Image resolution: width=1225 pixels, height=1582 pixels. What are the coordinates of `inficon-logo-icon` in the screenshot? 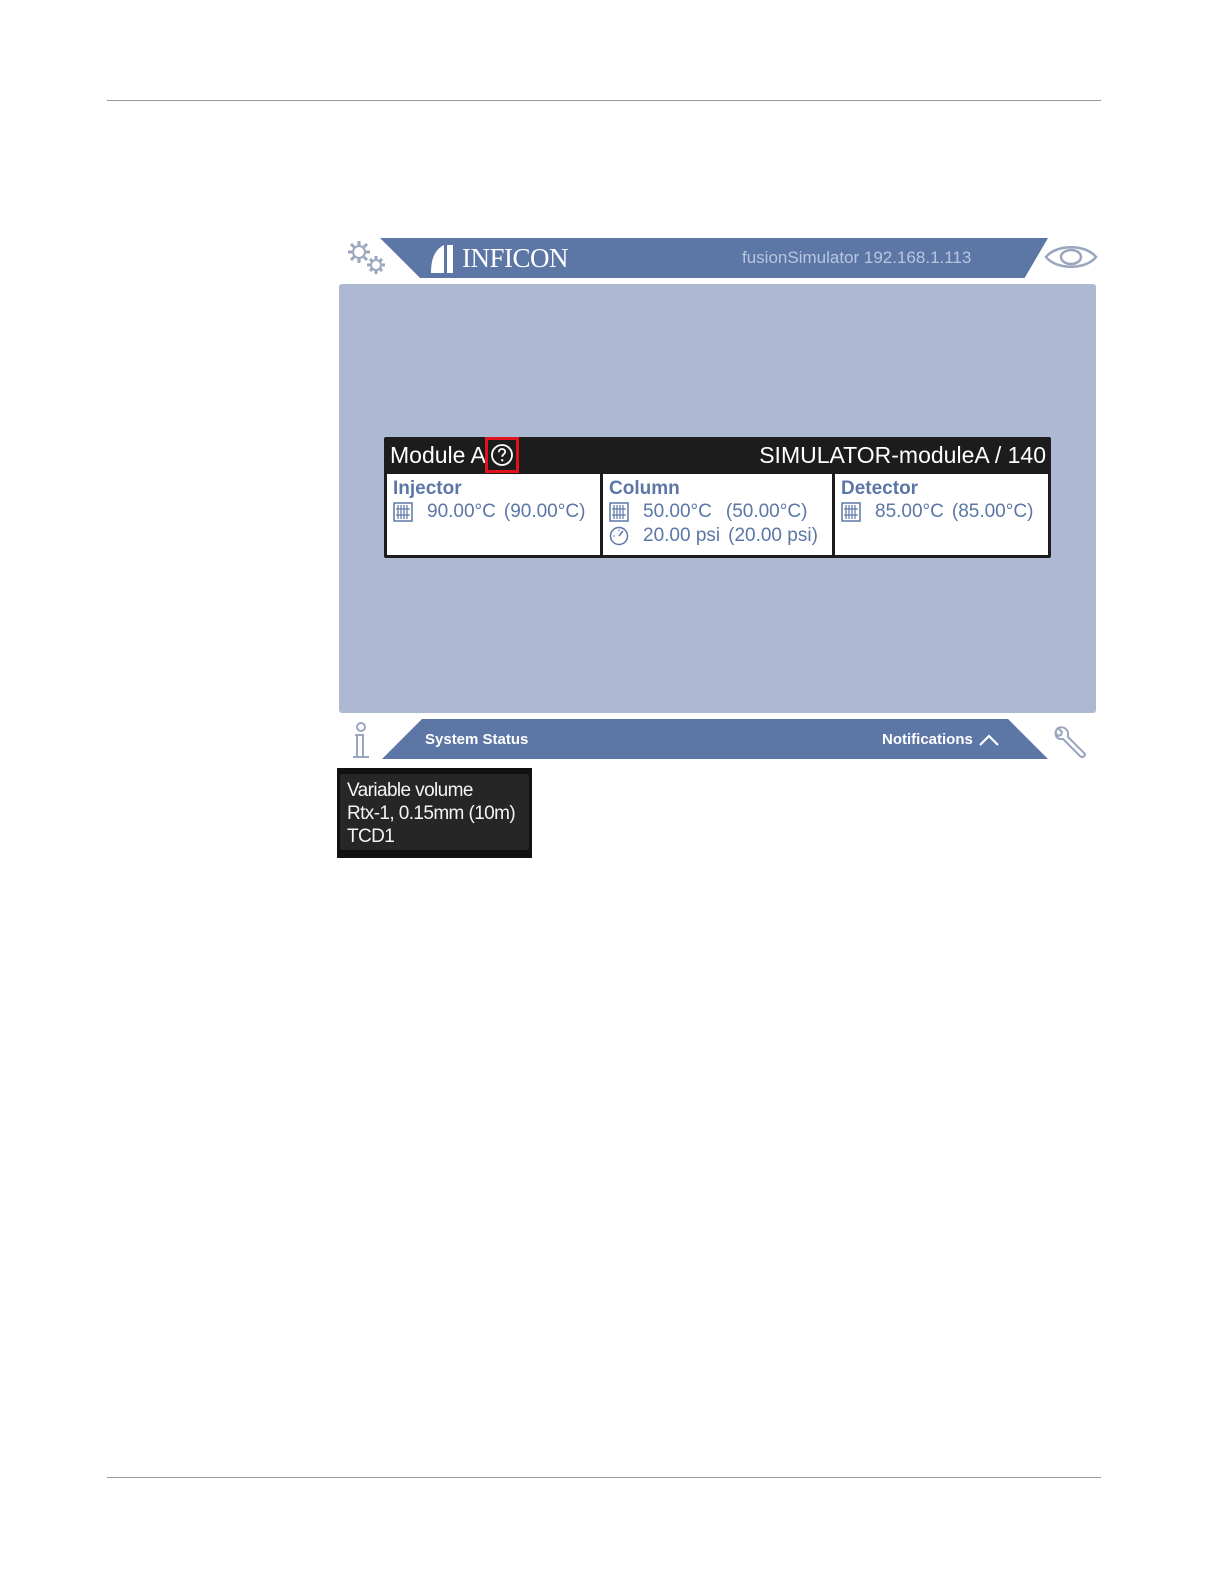 It's located at (442, 259).